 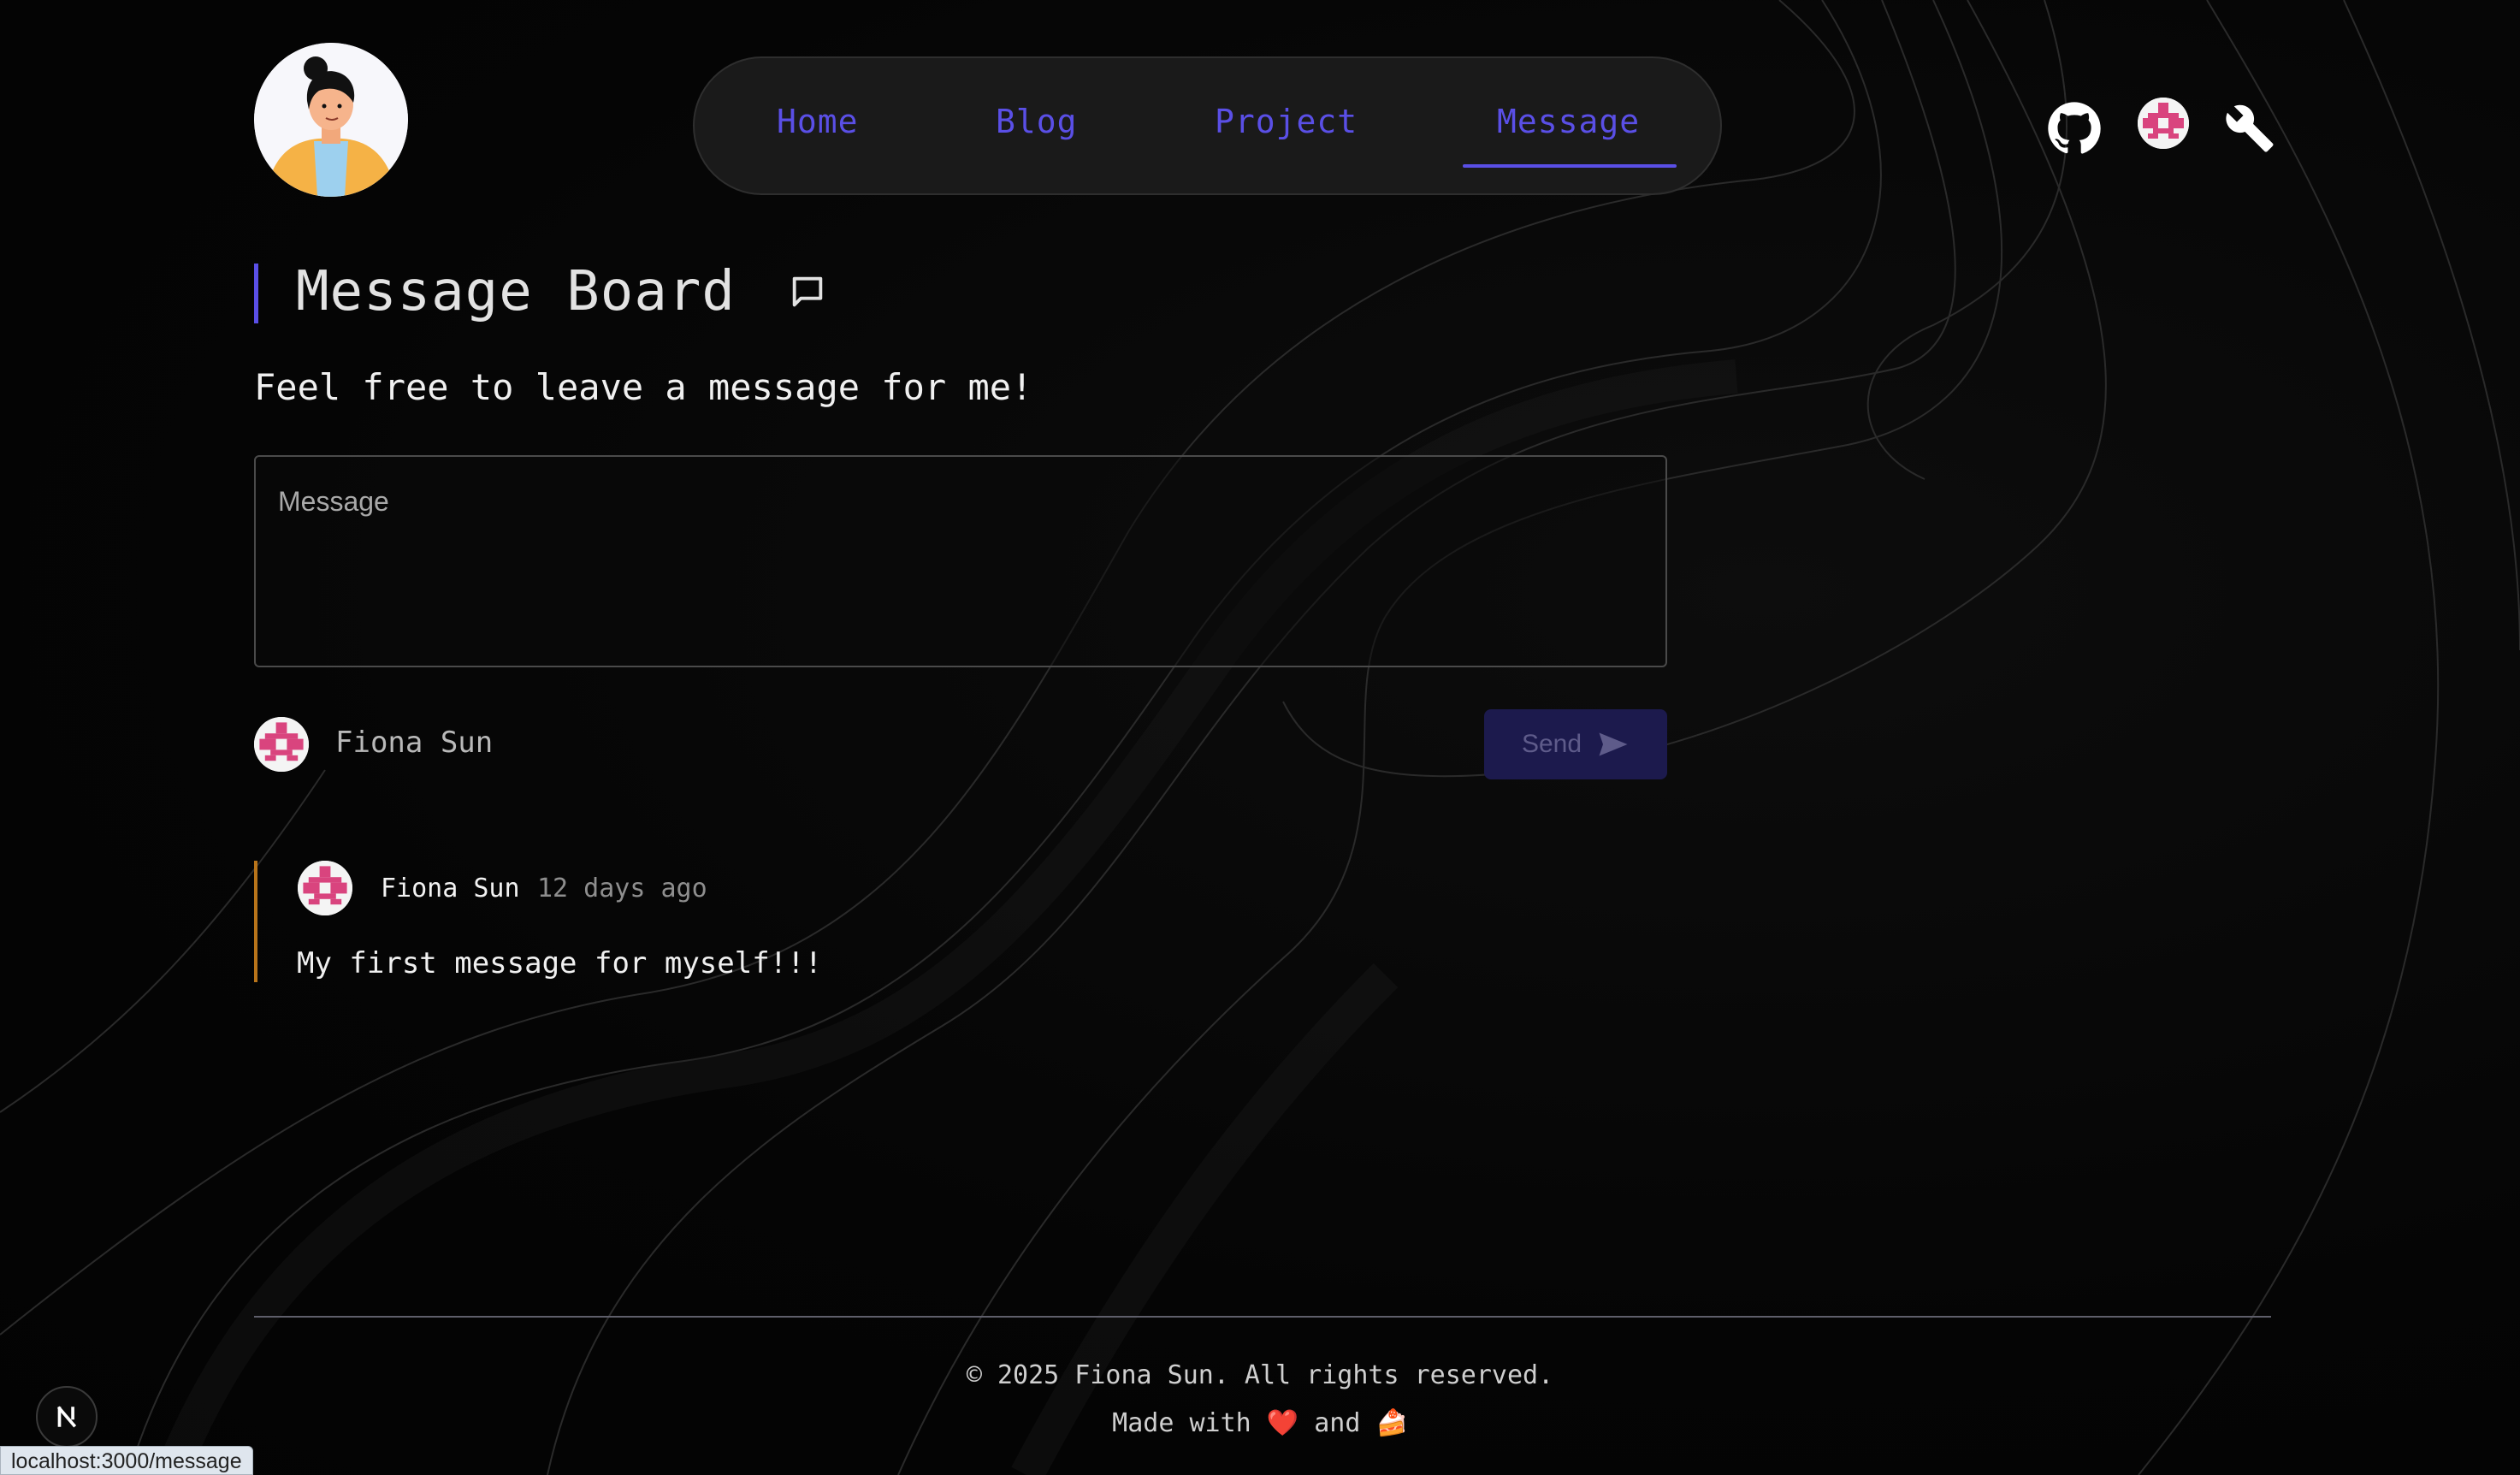 What do you see at coordinates (1181, 1423) in the screenshot?
I see `made-with-prefix: Made with` at bounding box center [1181, 1423].